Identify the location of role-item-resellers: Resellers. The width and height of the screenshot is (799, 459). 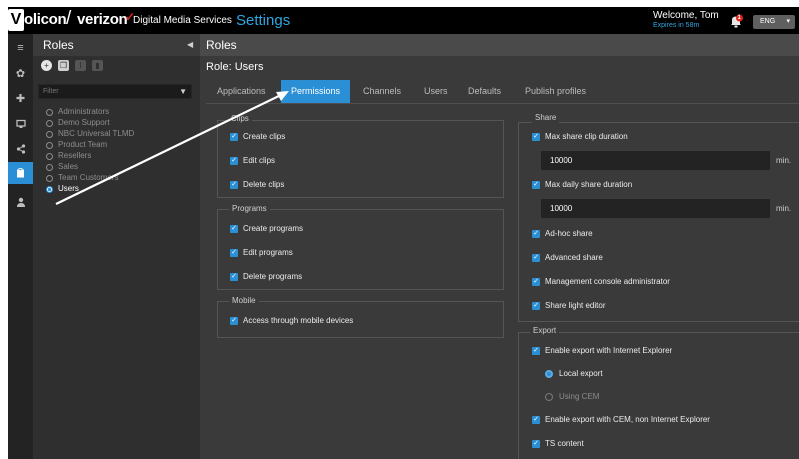
(68, 156).